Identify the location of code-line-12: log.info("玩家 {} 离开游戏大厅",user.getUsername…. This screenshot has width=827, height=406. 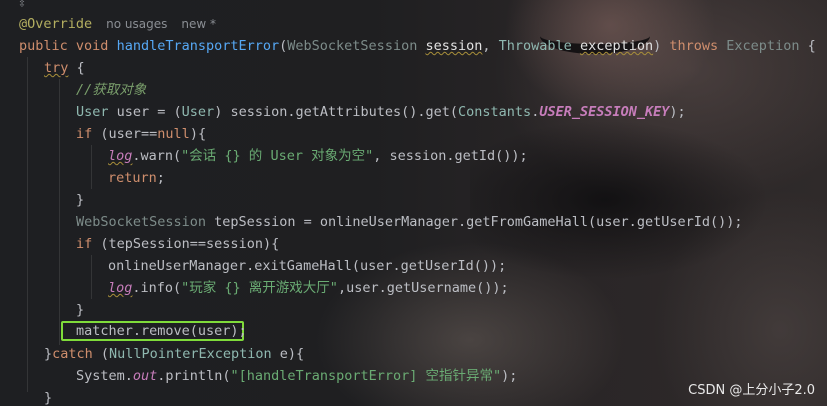
(308, 288).